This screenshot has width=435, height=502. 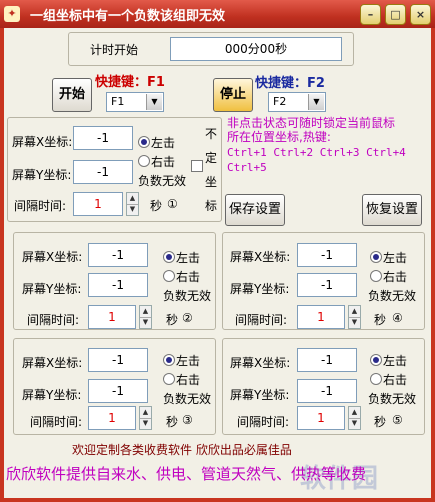 I want to click on group5-marker: ⑤, so click(x=397, y=420).